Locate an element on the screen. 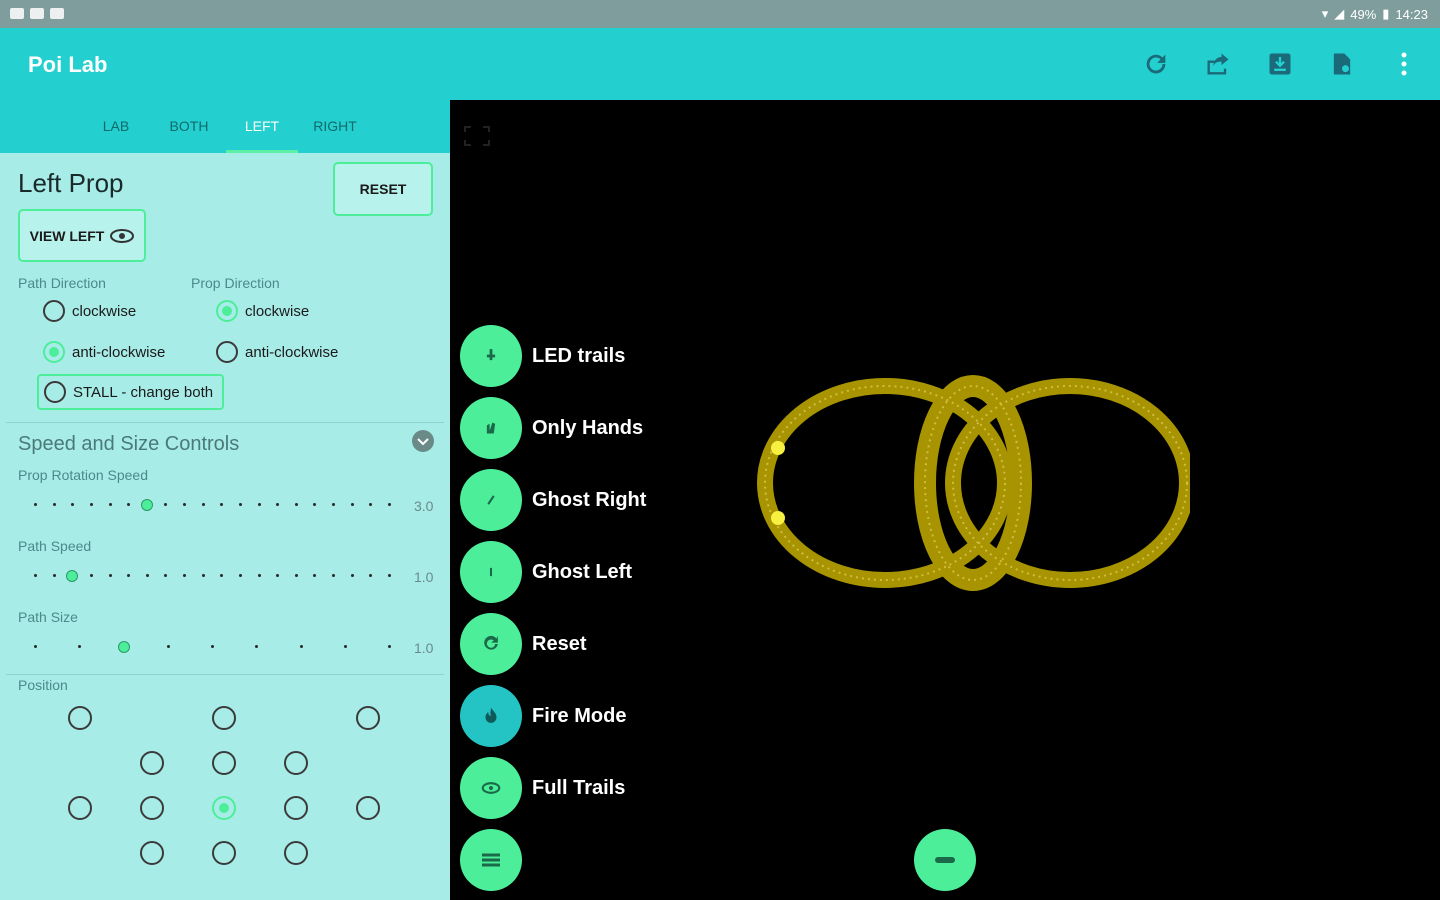  overflow-menu-button is located at coordinates (1404, 64).